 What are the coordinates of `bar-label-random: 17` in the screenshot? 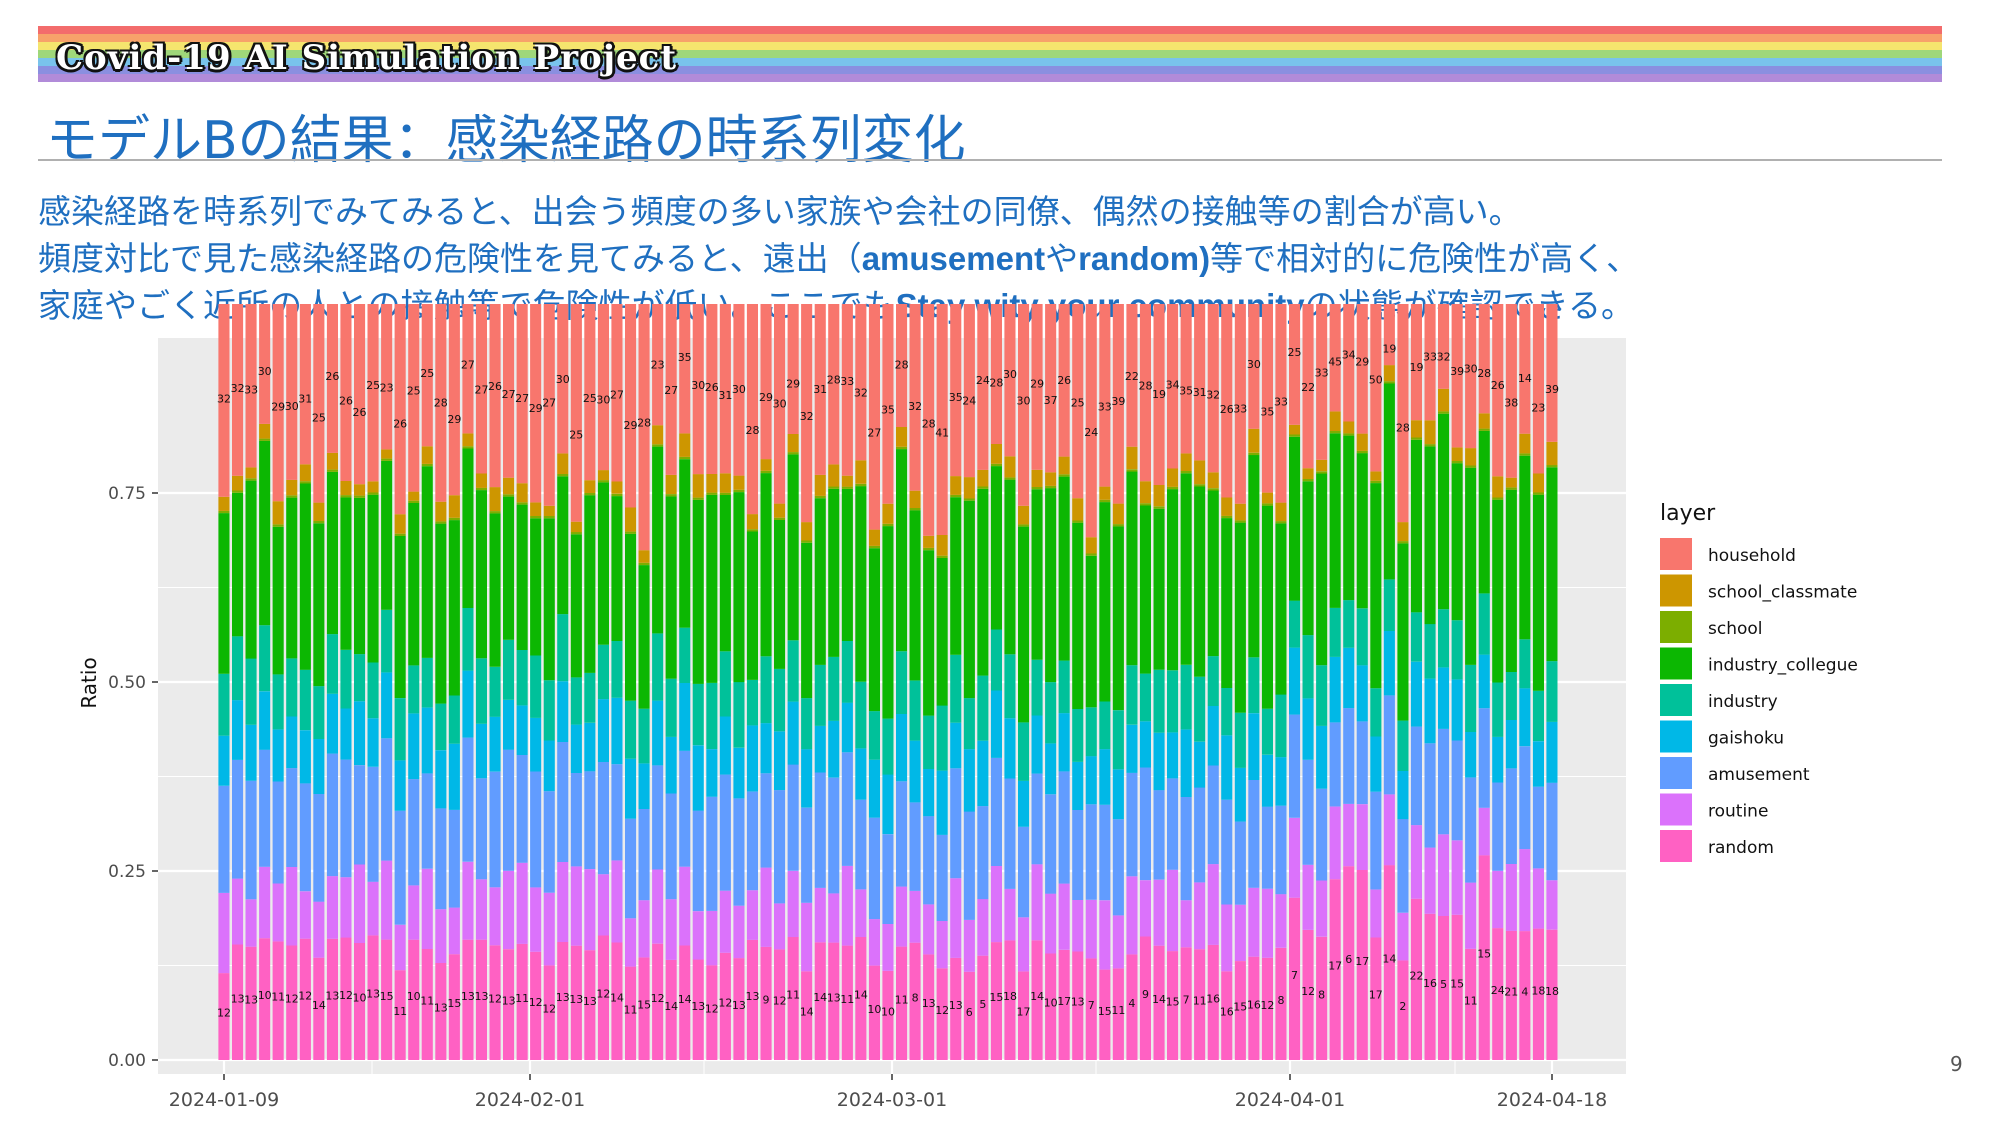 It's located at (1064, 1001).